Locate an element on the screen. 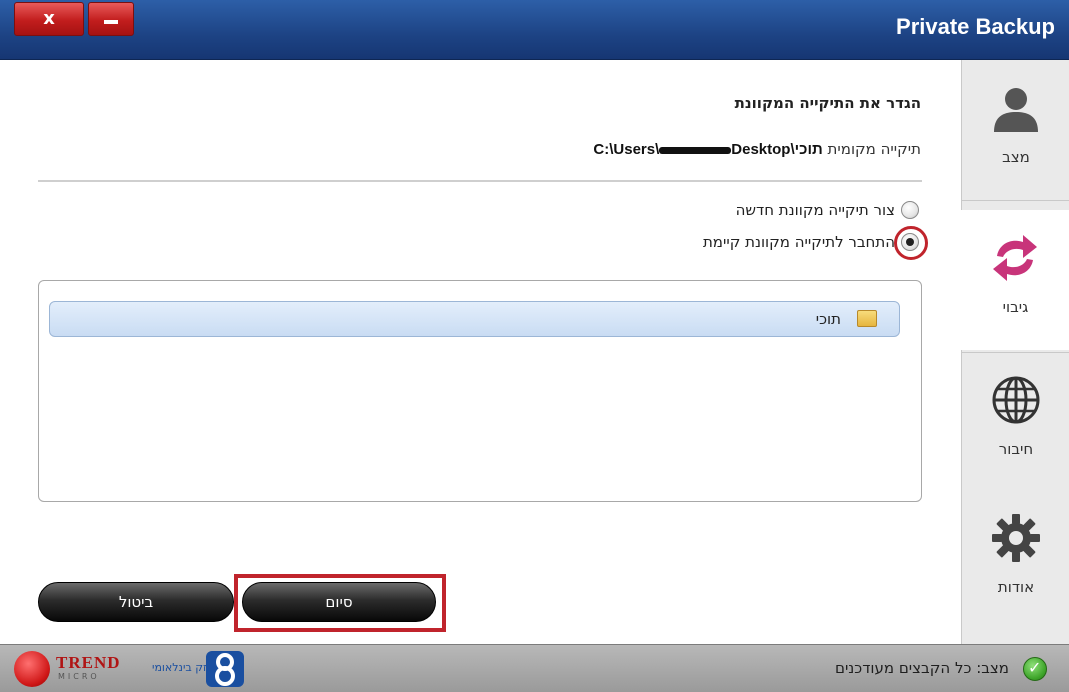 Image resolution: width=1069 pixels, height=692 pixels. sidebar-item-about: אודות is located at coordinates (1015, 560).